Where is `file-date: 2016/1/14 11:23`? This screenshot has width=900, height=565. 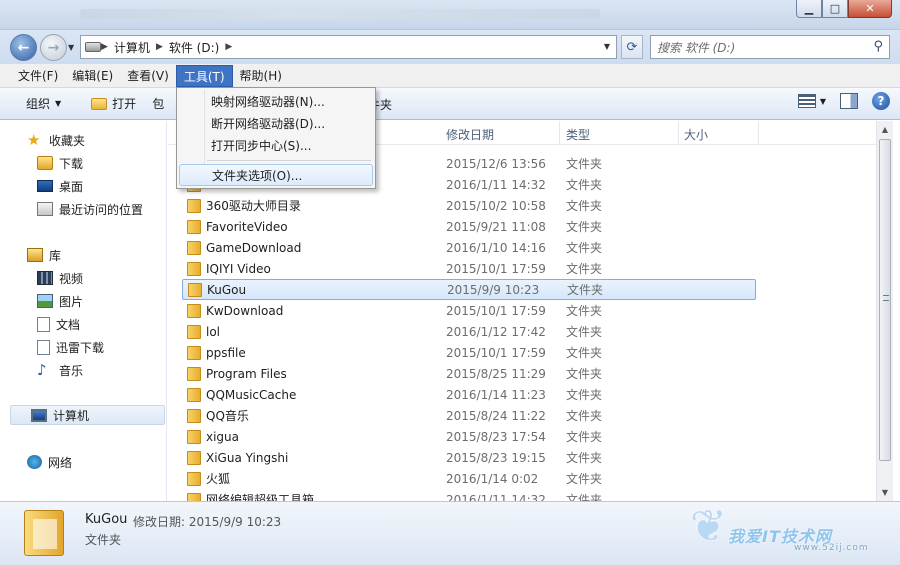 file-date: 2016/1/14 11:23 is located at coordinates (496, 394).